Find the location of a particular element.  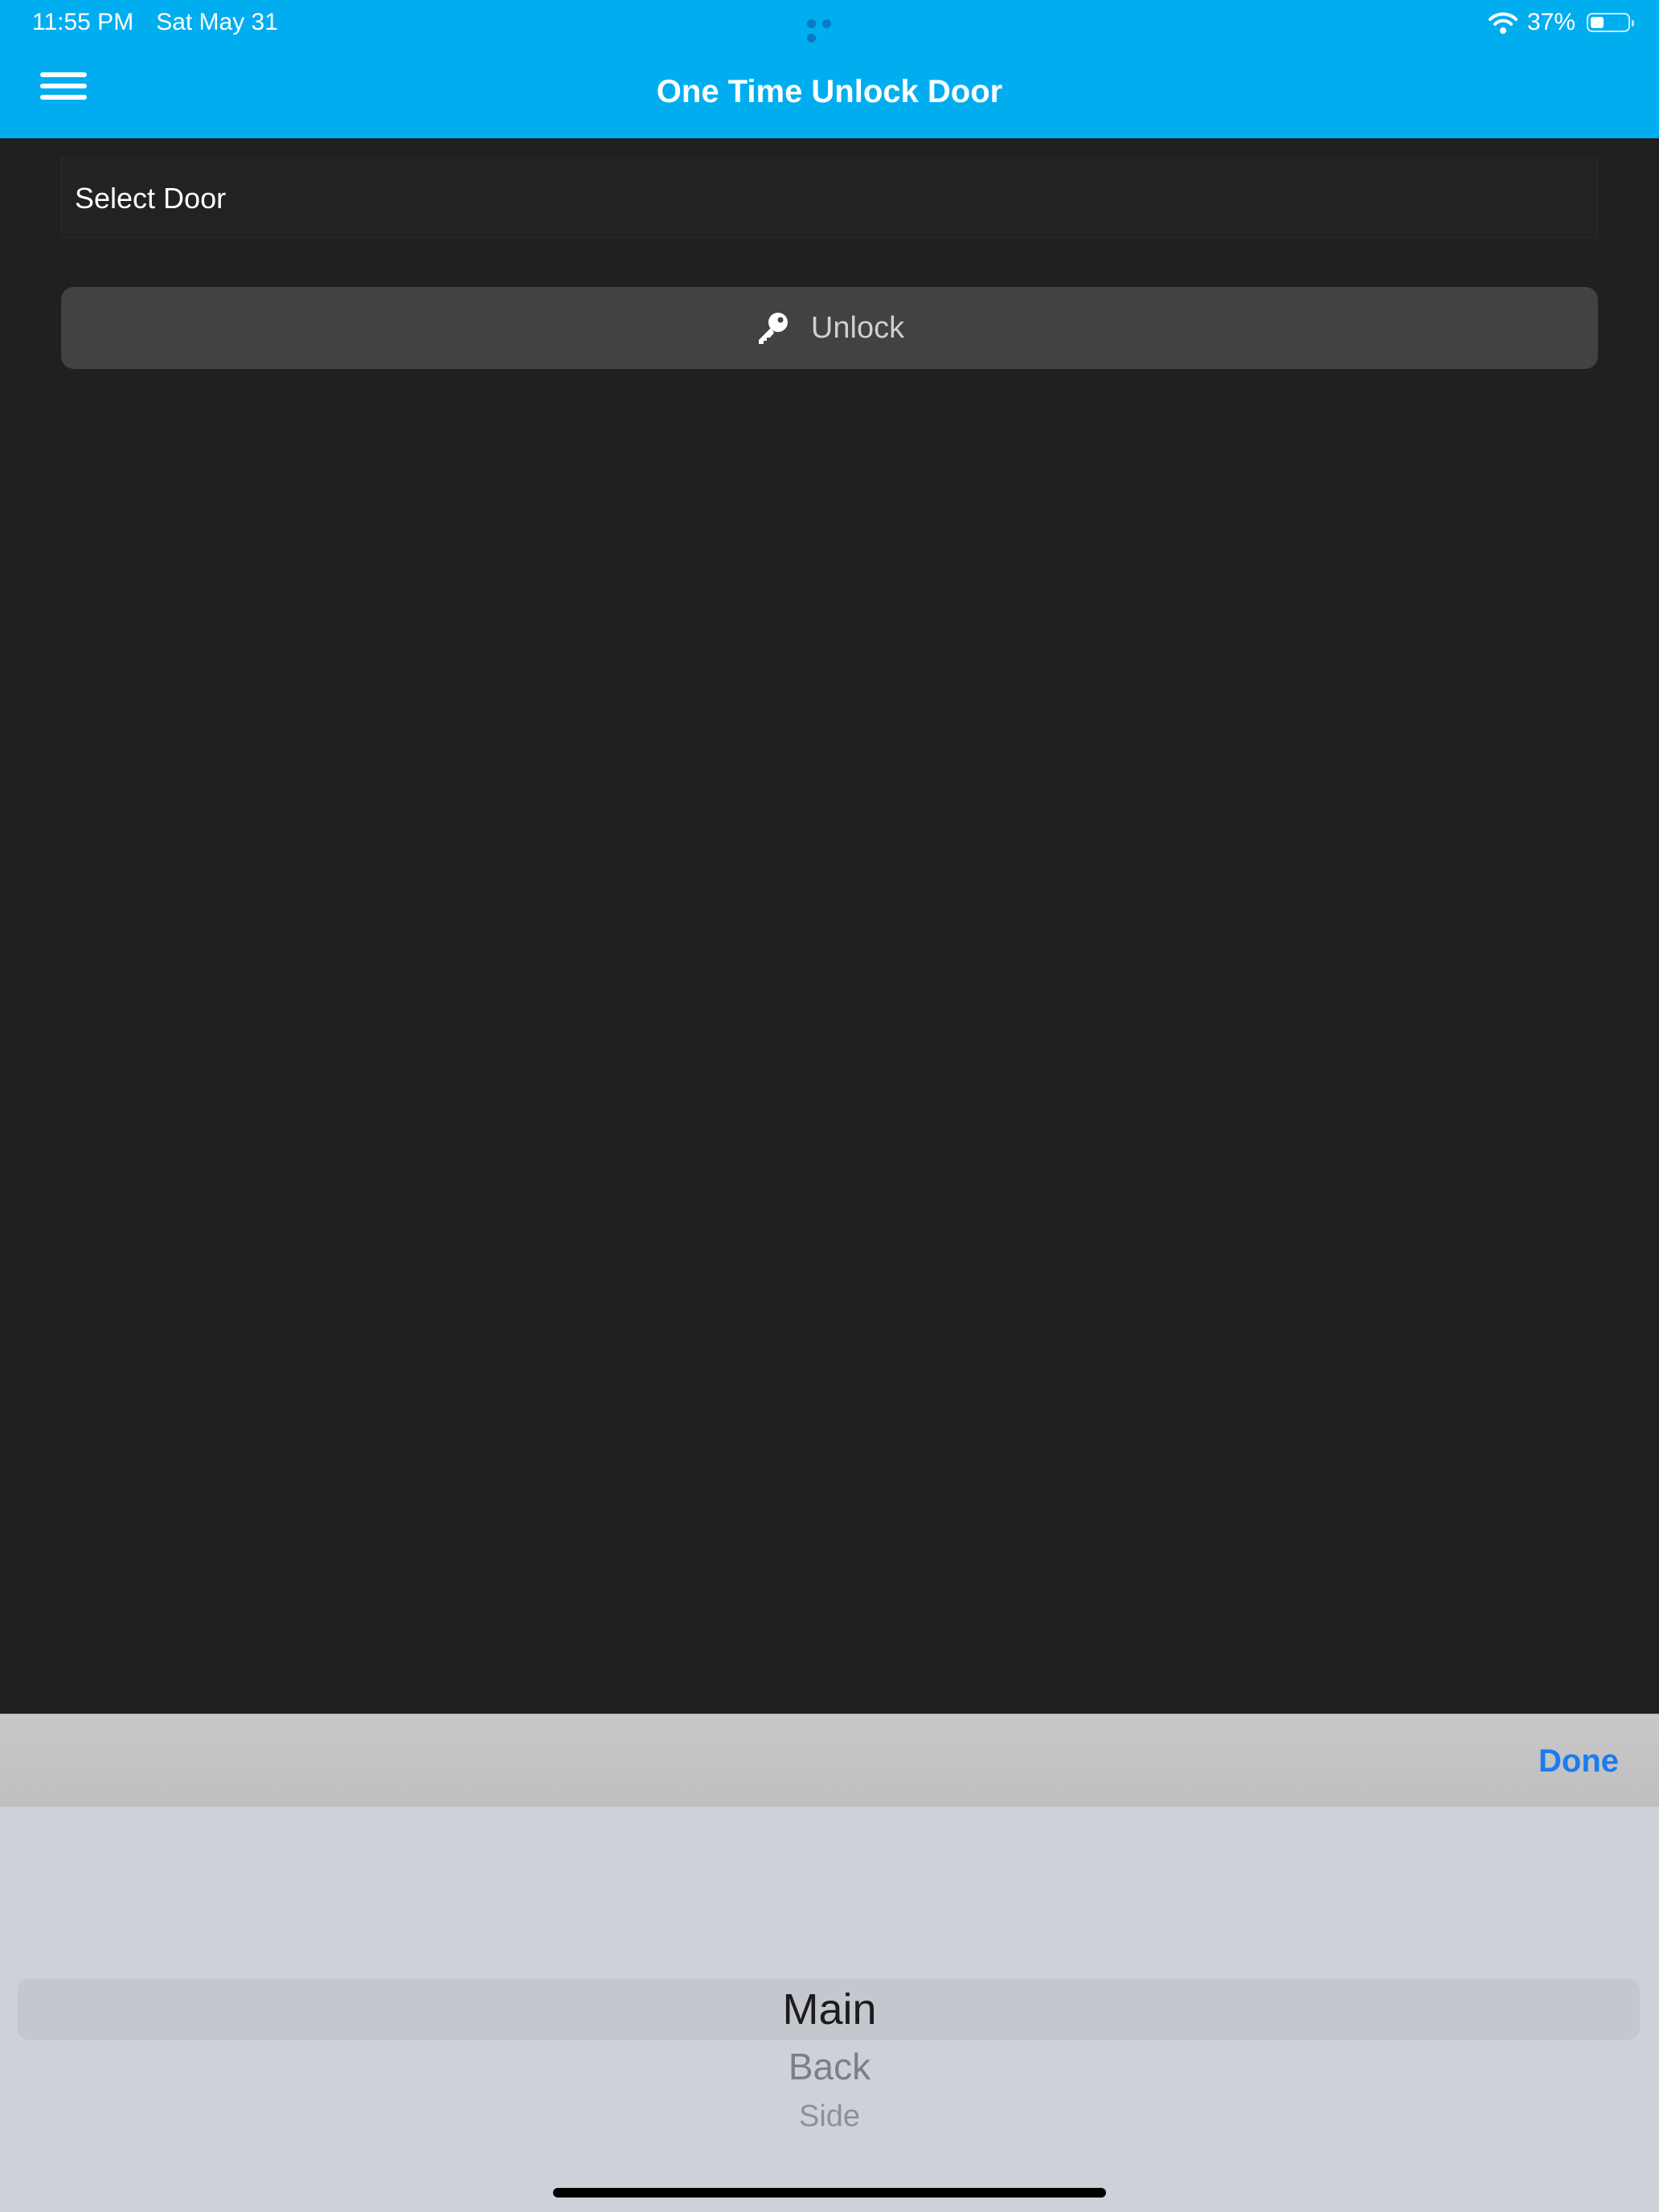

picker-option-main: Main is located at coordinates (829, 2009).